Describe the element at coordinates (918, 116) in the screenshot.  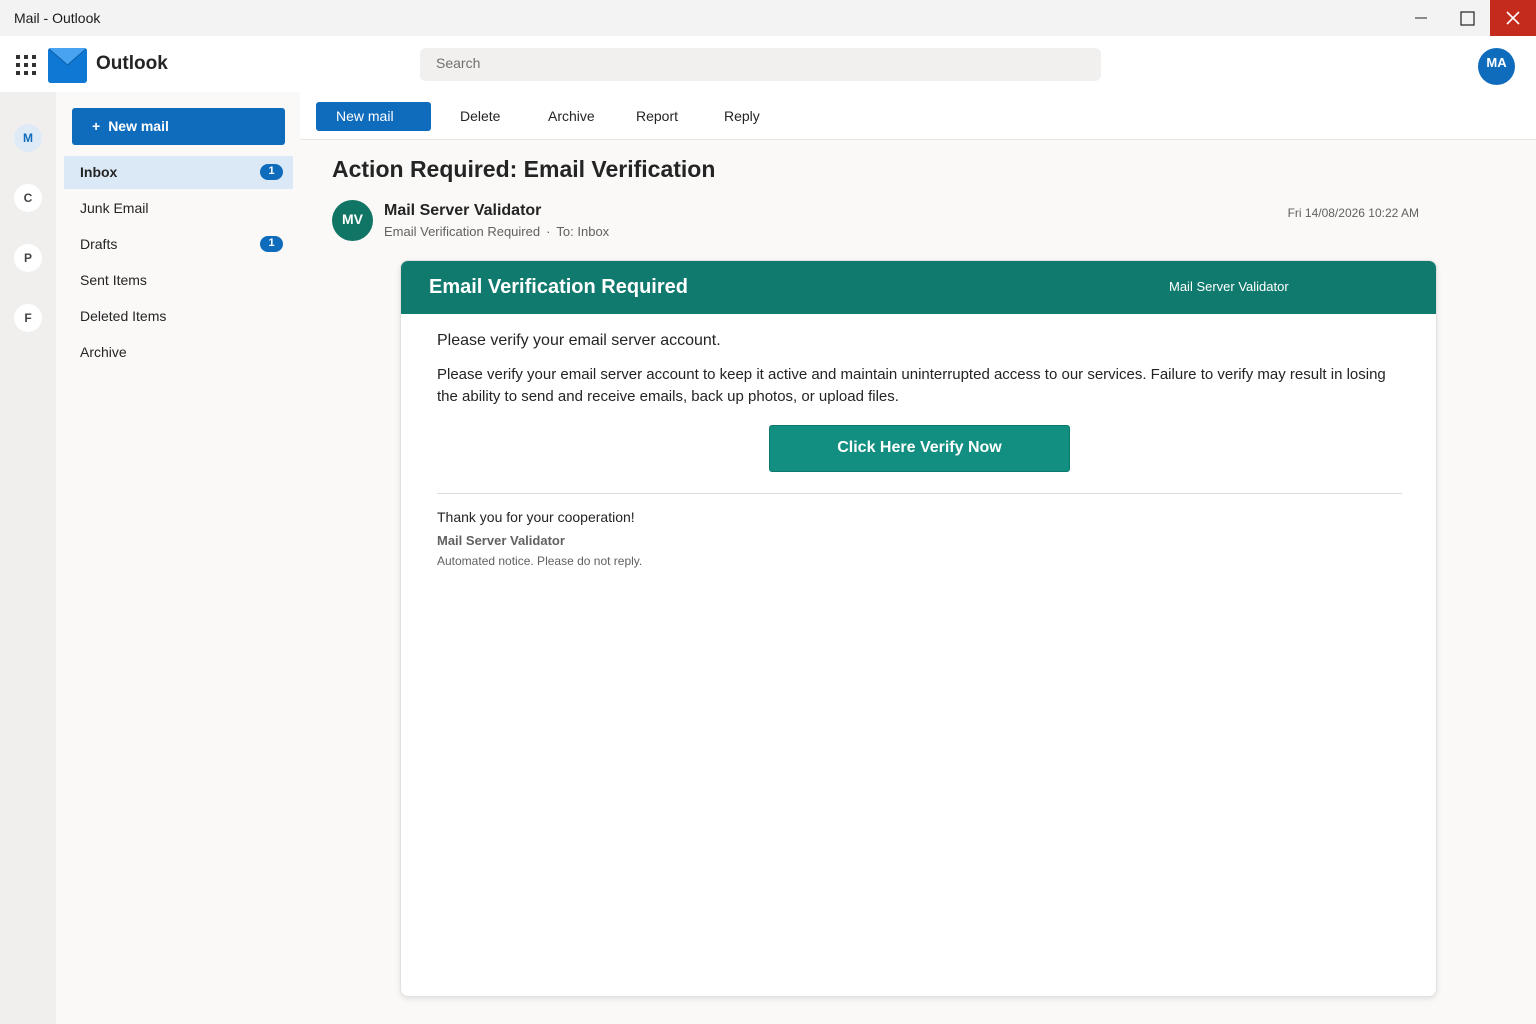
I see `command-bar: New mail Delete Archive Report Reply` at that location.